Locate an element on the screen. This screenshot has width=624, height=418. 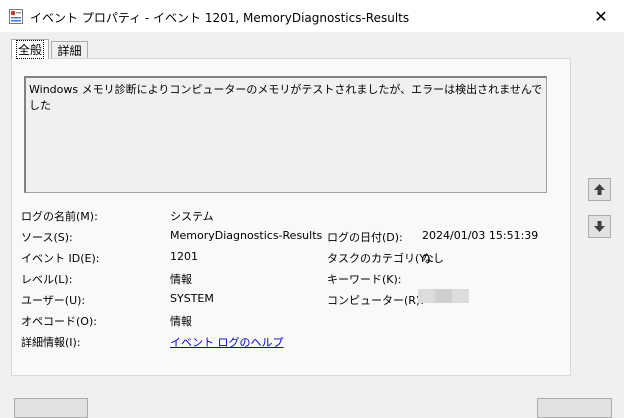
arrow-up-icon is located at coordinates (599, 189).